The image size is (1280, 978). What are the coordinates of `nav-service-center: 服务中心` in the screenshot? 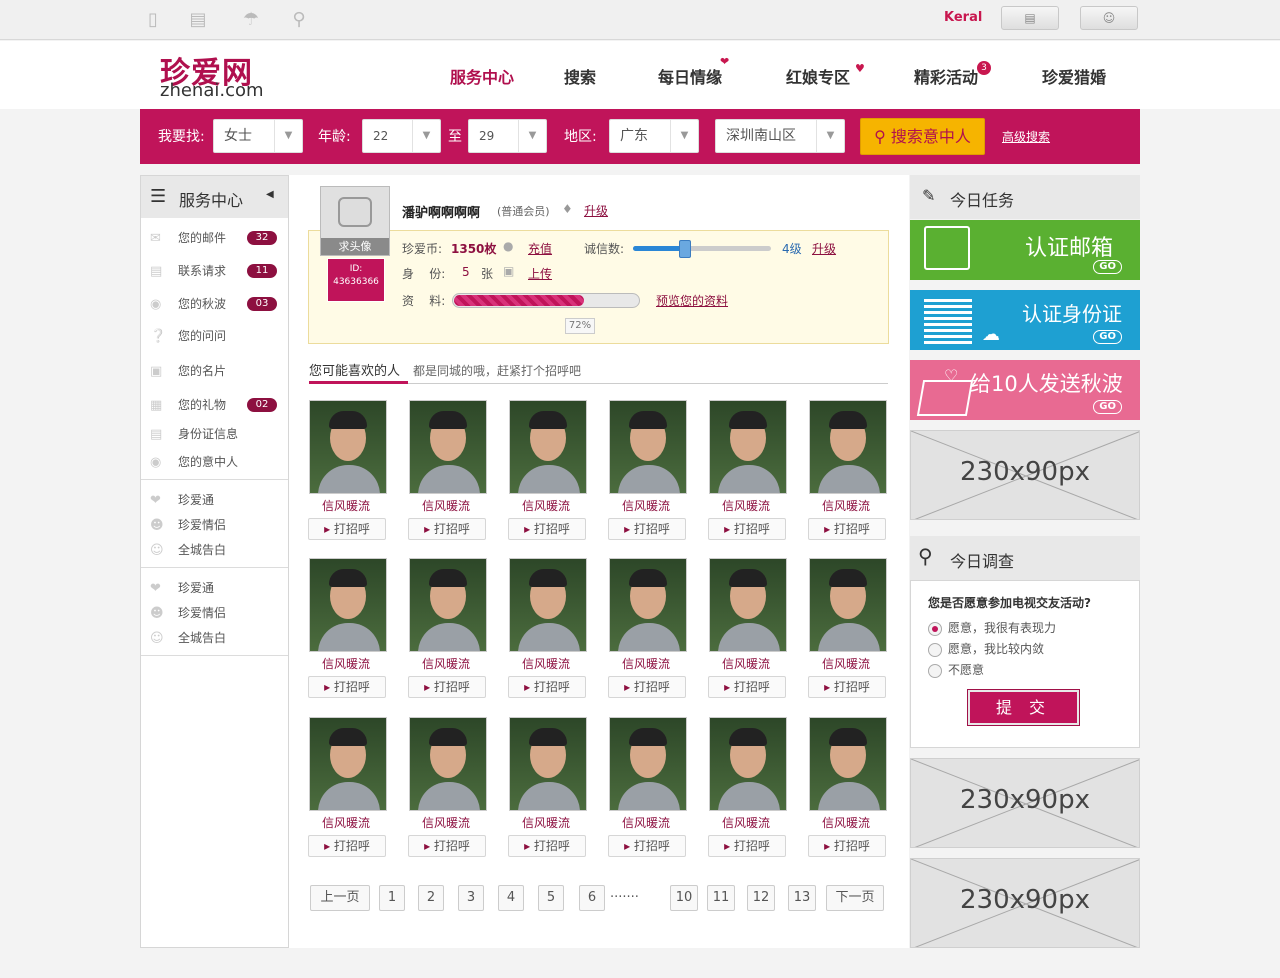 It's located at (482, 76).